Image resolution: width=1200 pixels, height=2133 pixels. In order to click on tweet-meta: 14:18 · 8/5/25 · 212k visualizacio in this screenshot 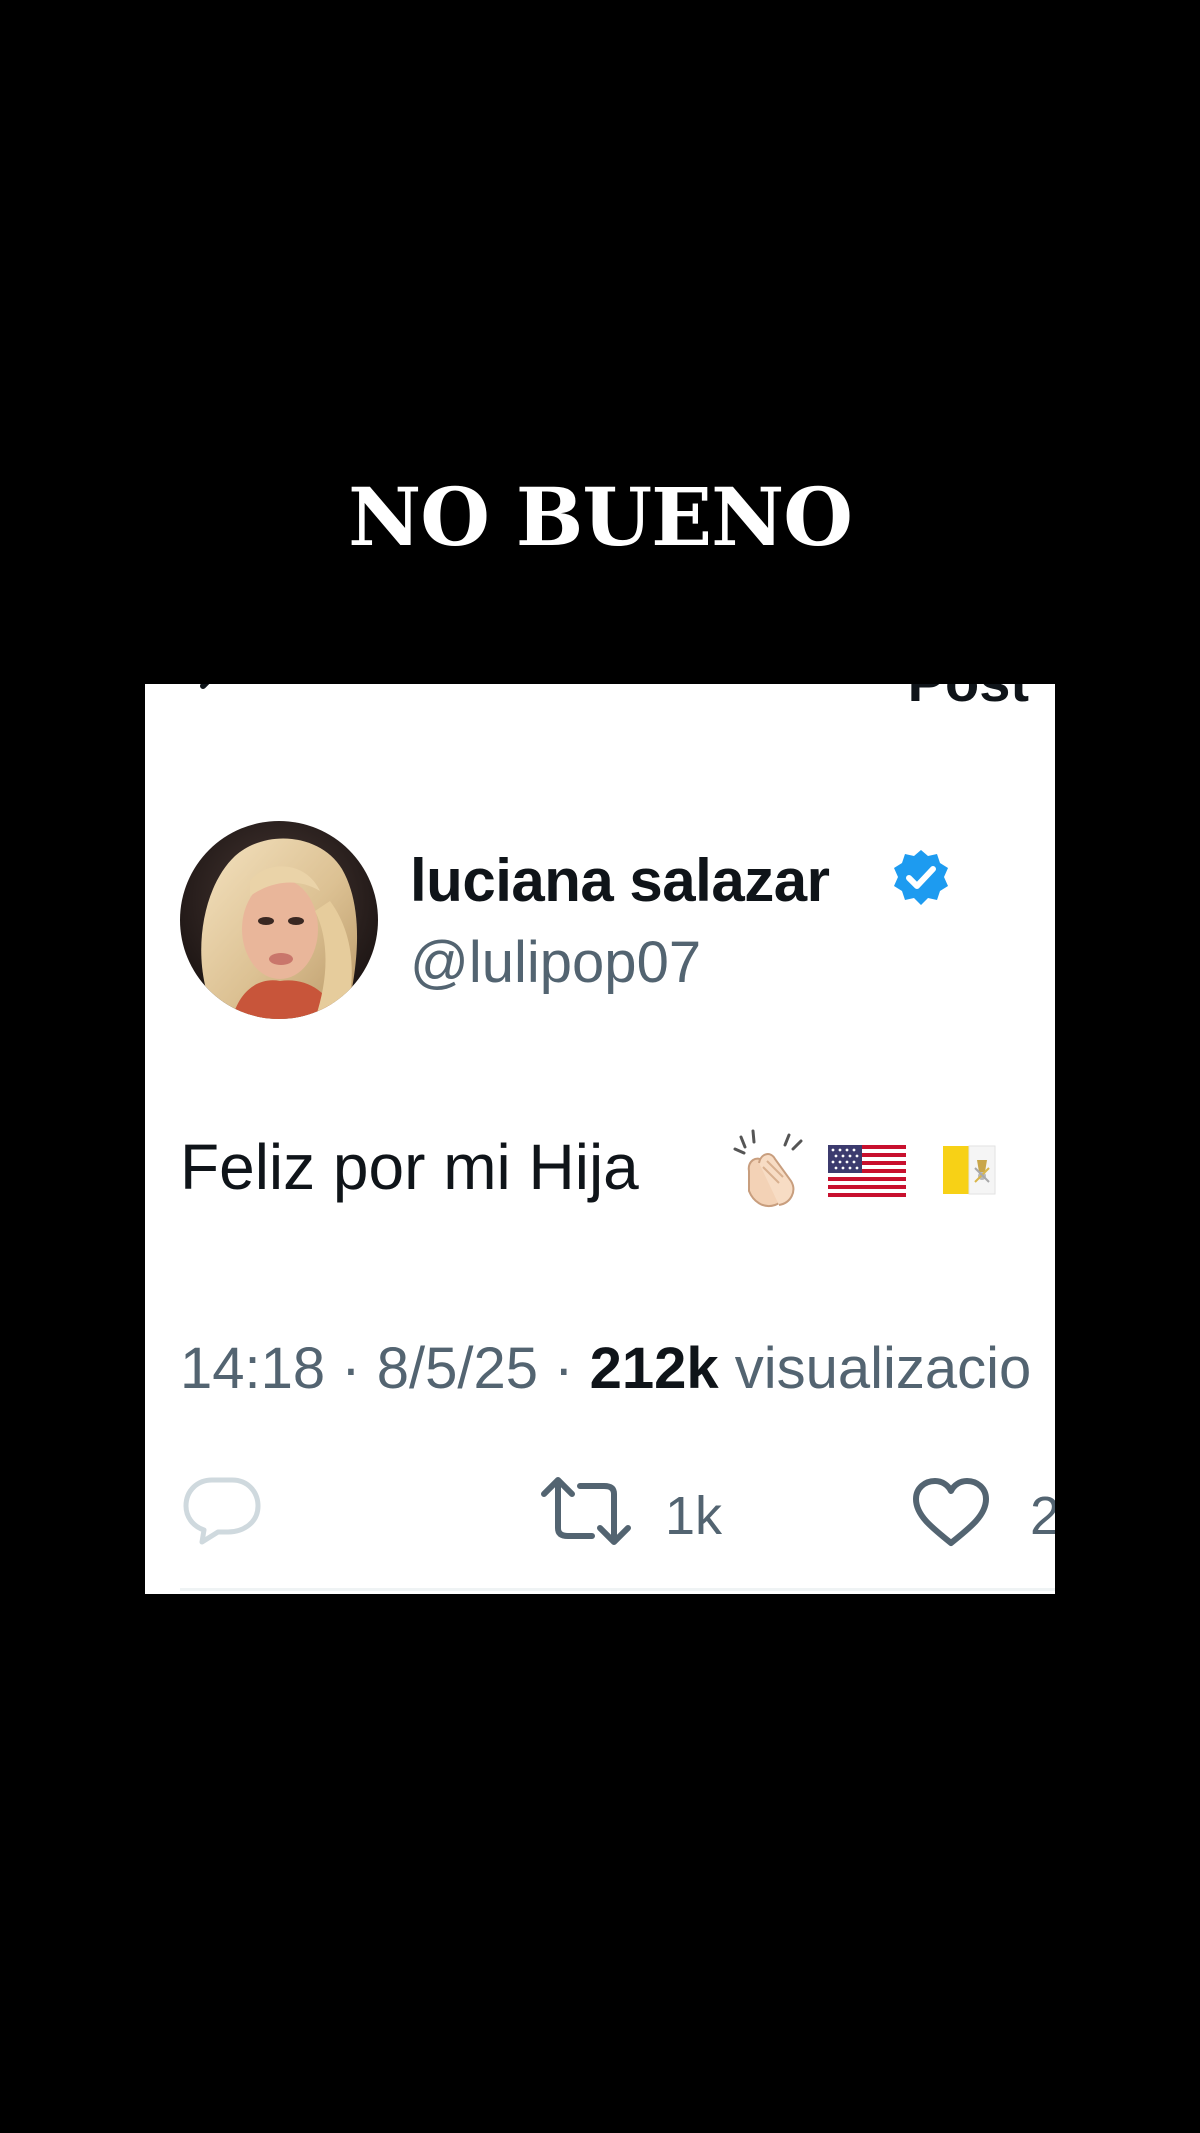, I will do `click(605, 1369)`.